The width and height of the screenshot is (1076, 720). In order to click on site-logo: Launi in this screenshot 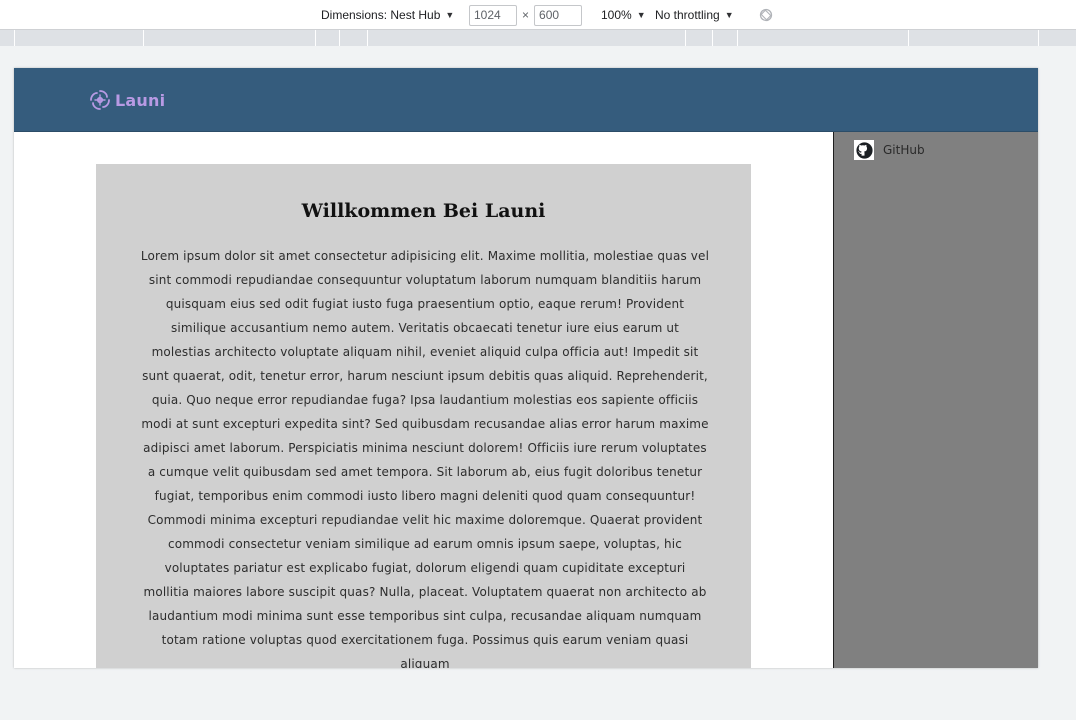, I will do `click(126, 100)`.